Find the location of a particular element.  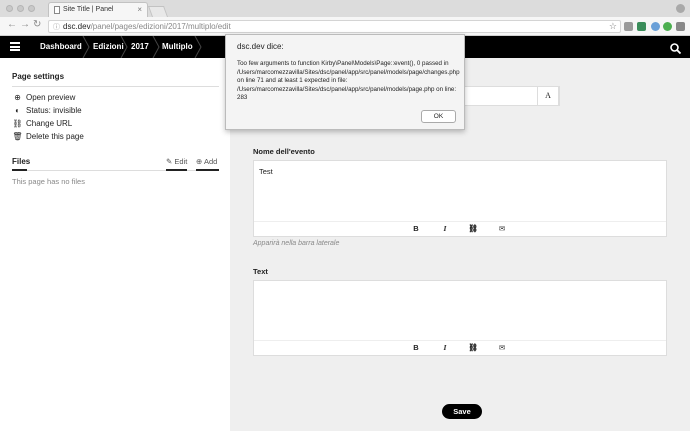

site-info-icon: ⓘ is located at coordinates (56, 27).